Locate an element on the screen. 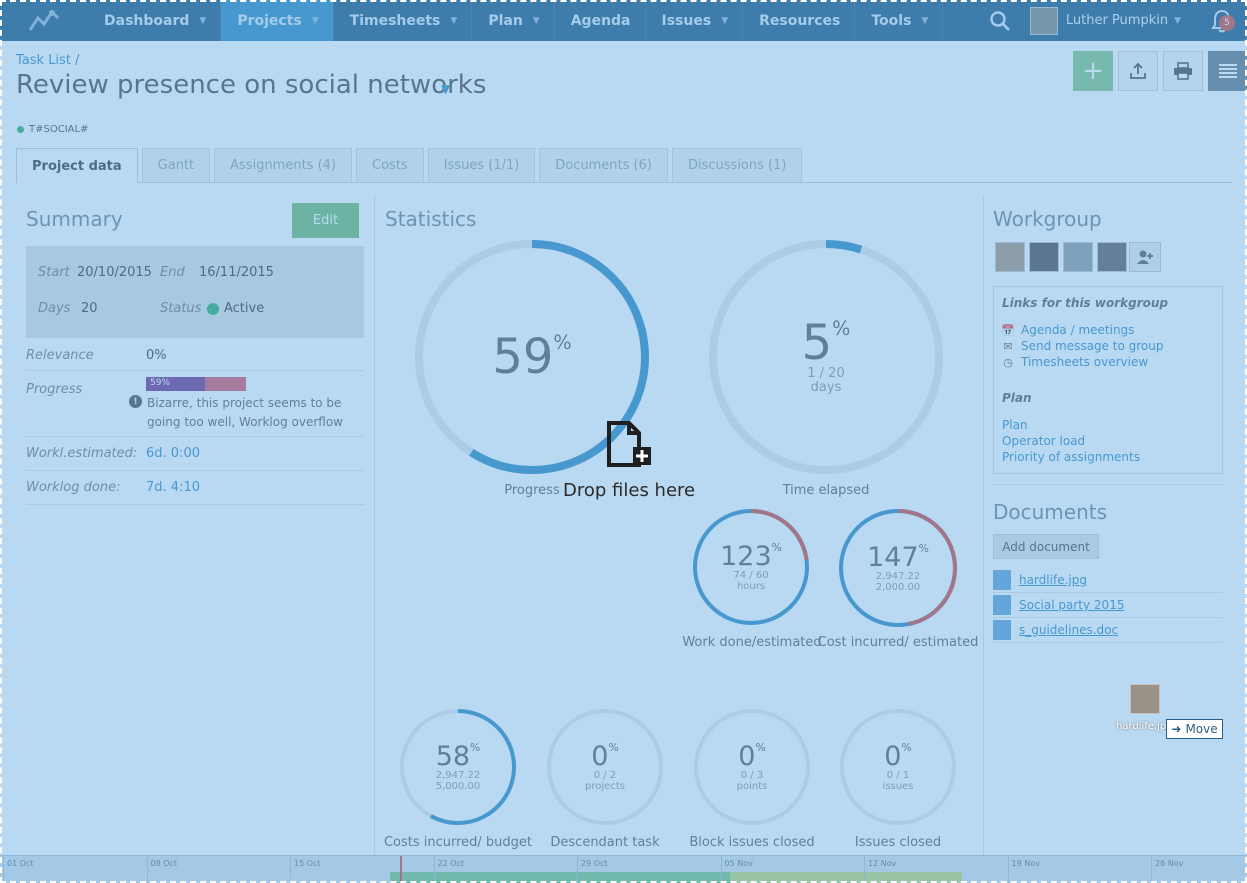 The image size is (1247, 883). drag-move-tooltip: ➜ Move is located at coordinates (1194, 729).